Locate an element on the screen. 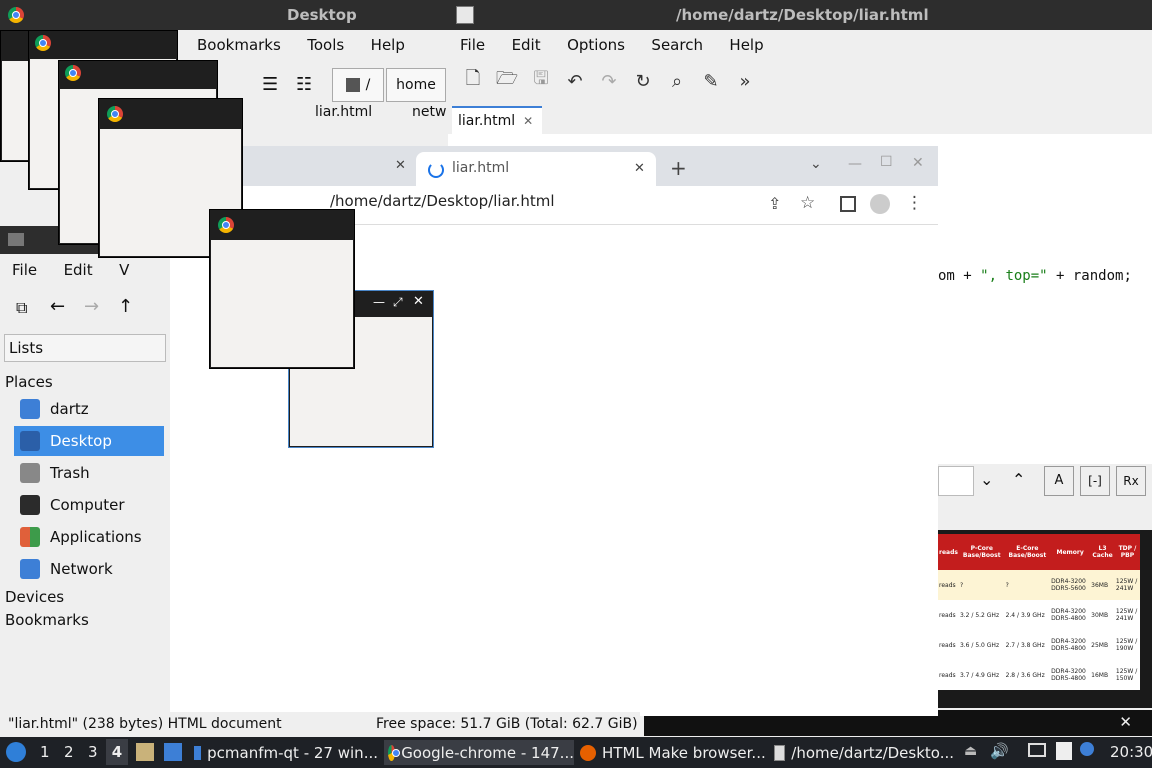 Image resolution: width=1152 pixels, height=768 pixels. editor-tab: liar.html ✕ is located at coordinates (497, 120).